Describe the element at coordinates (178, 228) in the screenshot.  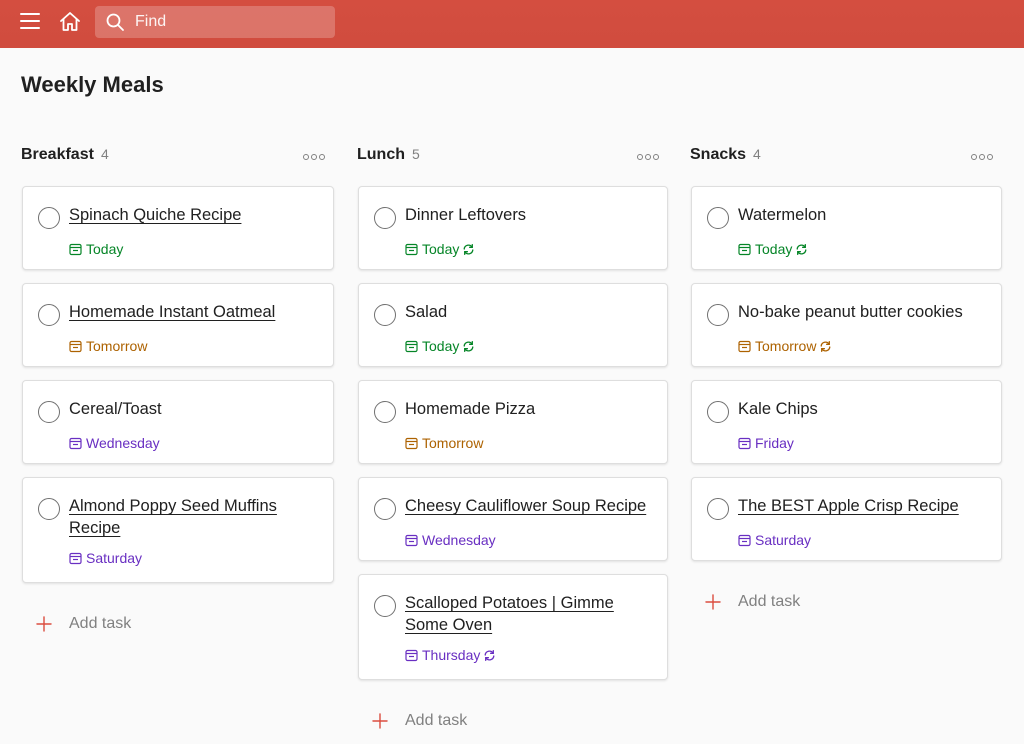
I see `task-card: Spinach Quiche Recipe Today` at that location.